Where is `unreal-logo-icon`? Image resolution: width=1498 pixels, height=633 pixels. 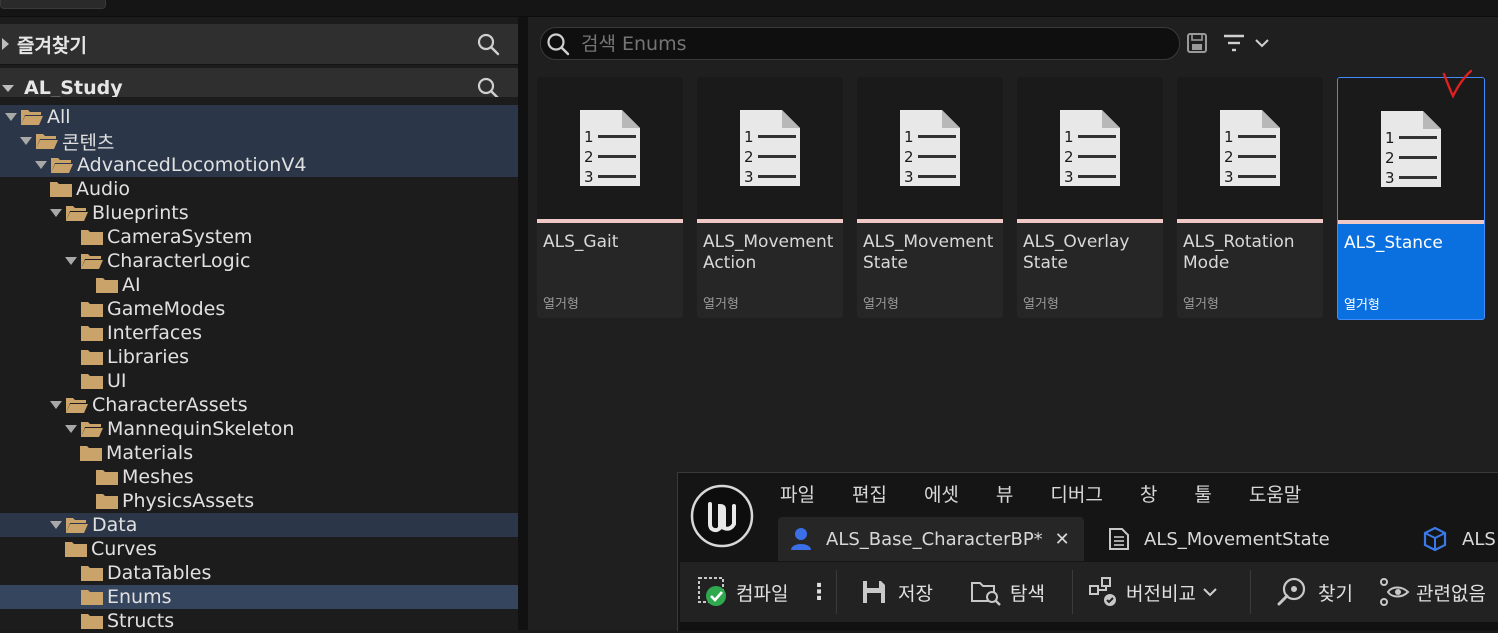
unreal-logo-icon is located at coordinates (722, 516).